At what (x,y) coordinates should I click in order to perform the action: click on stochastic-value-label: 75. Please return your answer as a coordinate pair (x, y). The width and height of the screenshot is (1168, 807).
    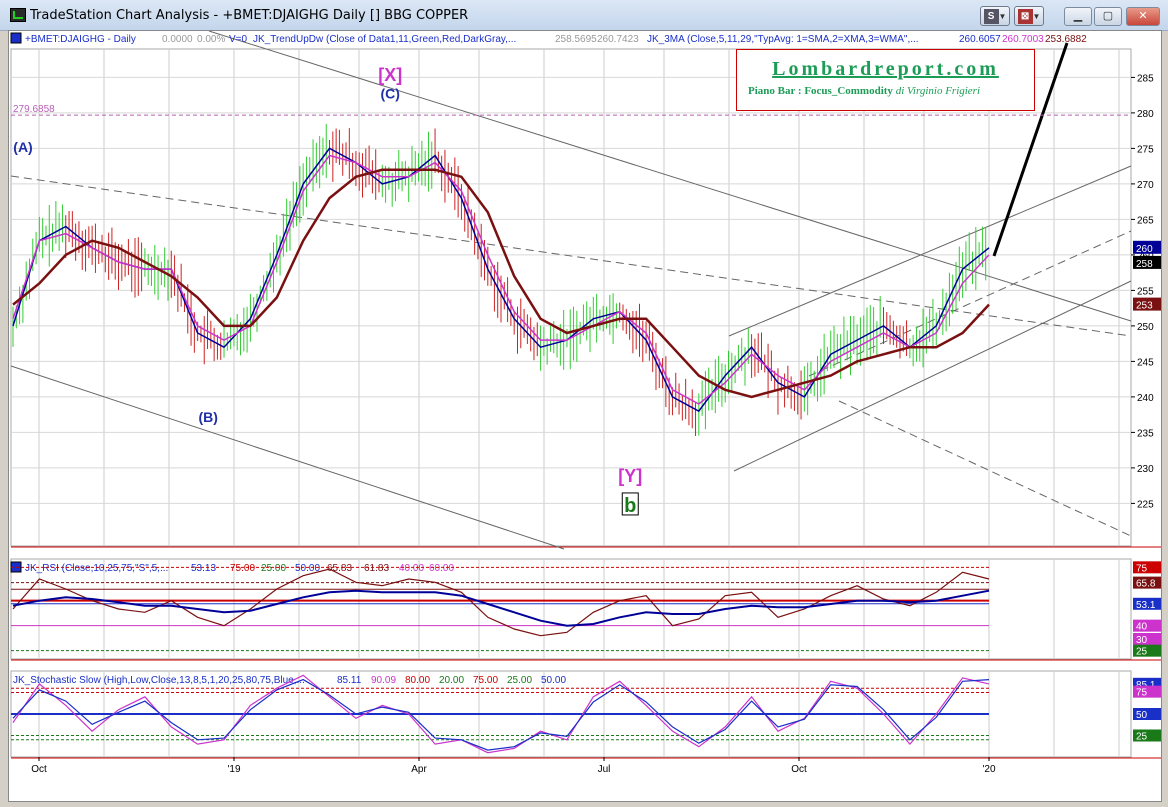
    Looking at the image, I should click on (1142, 693).